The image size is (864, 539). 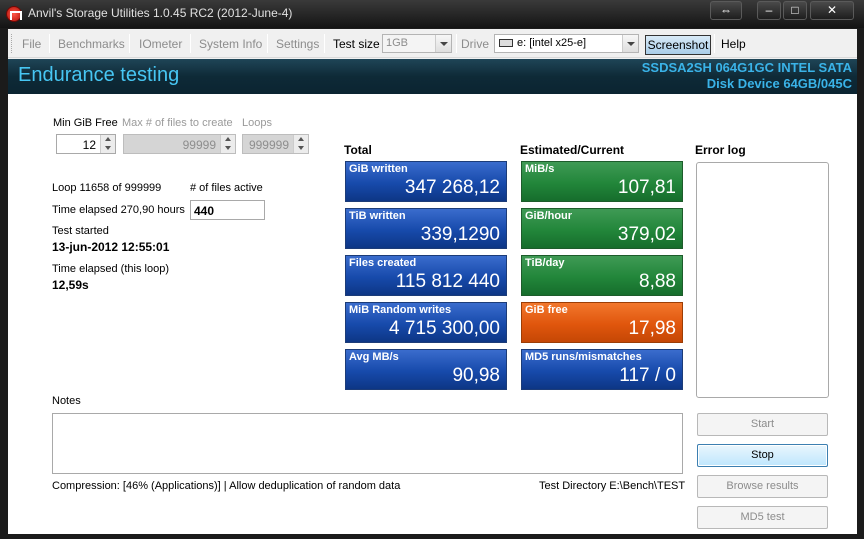 What do you see at coordinates (160, 44) in the screenshot?
I see `menu-iometer: IOmeter` at bounding box center [160, 44].